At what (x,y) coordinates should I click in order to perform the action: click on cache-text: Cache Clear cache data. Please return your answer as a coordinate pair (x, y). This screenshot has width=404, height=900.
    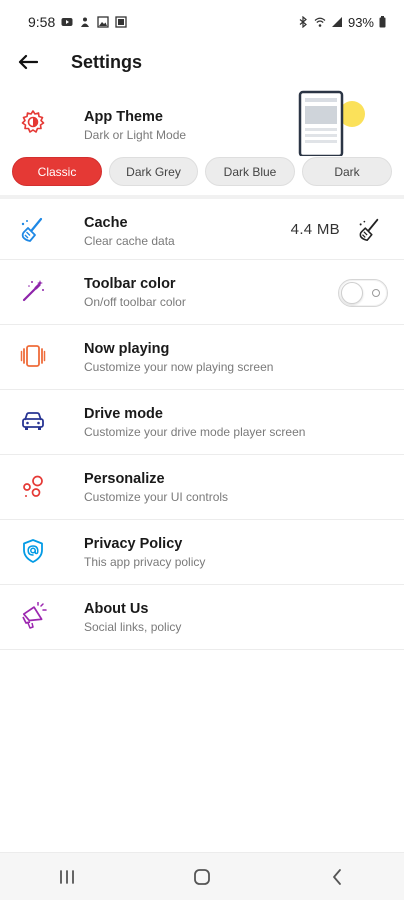
    Looking at the image, I should click on (129, 231).